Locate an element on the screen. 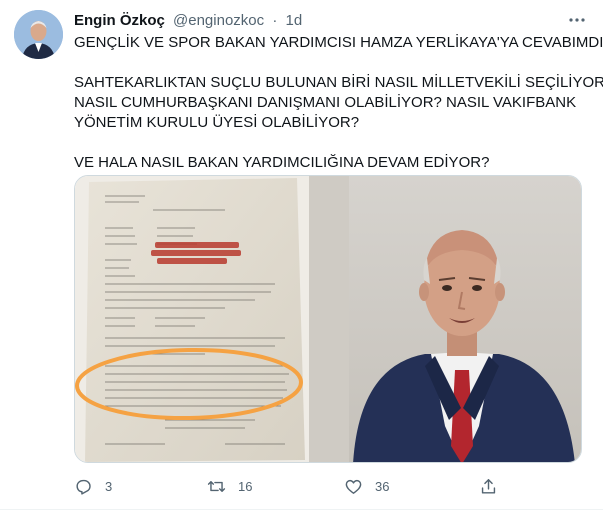 The height and width of the screenshot is (510, 603). tweet-actions: 3 16 36 is located at coordinates (294, 486).